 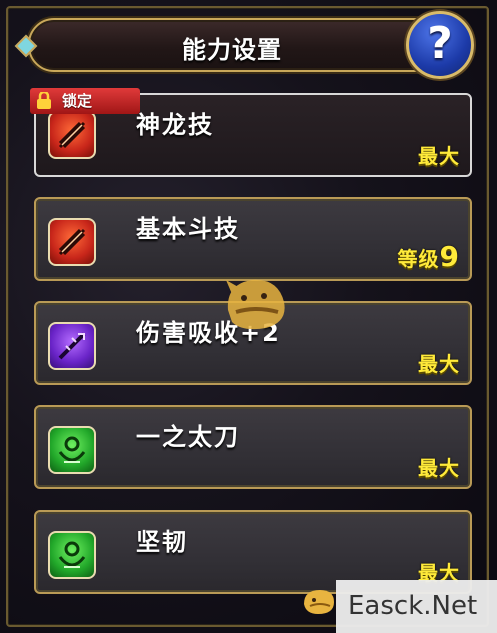 I want to click on watermark-label: Easck.Net, so click(x=416, y=606).